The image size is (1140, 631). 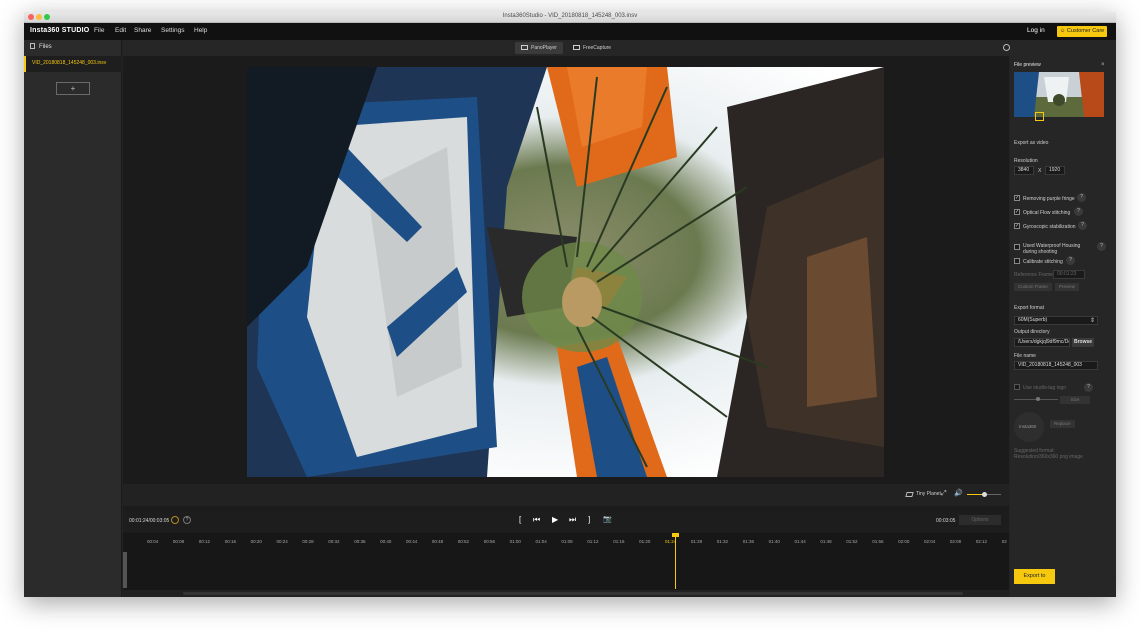 What do you see at coordinates (607, 519) in the screenshot?
I see `camera-icon: 📷` at bounding box center [607, 519].